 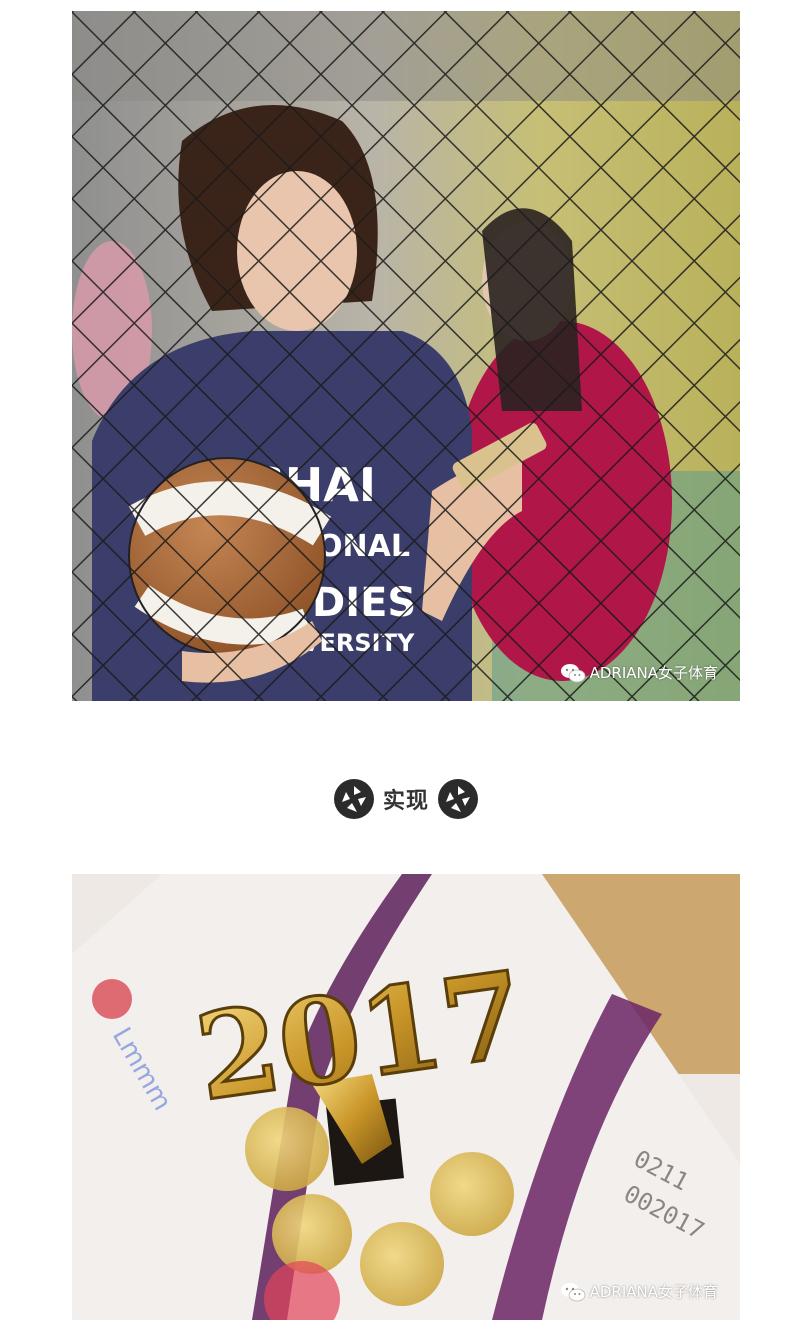 I want to click on section-heading-text: 实现, so click(x=405, y=801).